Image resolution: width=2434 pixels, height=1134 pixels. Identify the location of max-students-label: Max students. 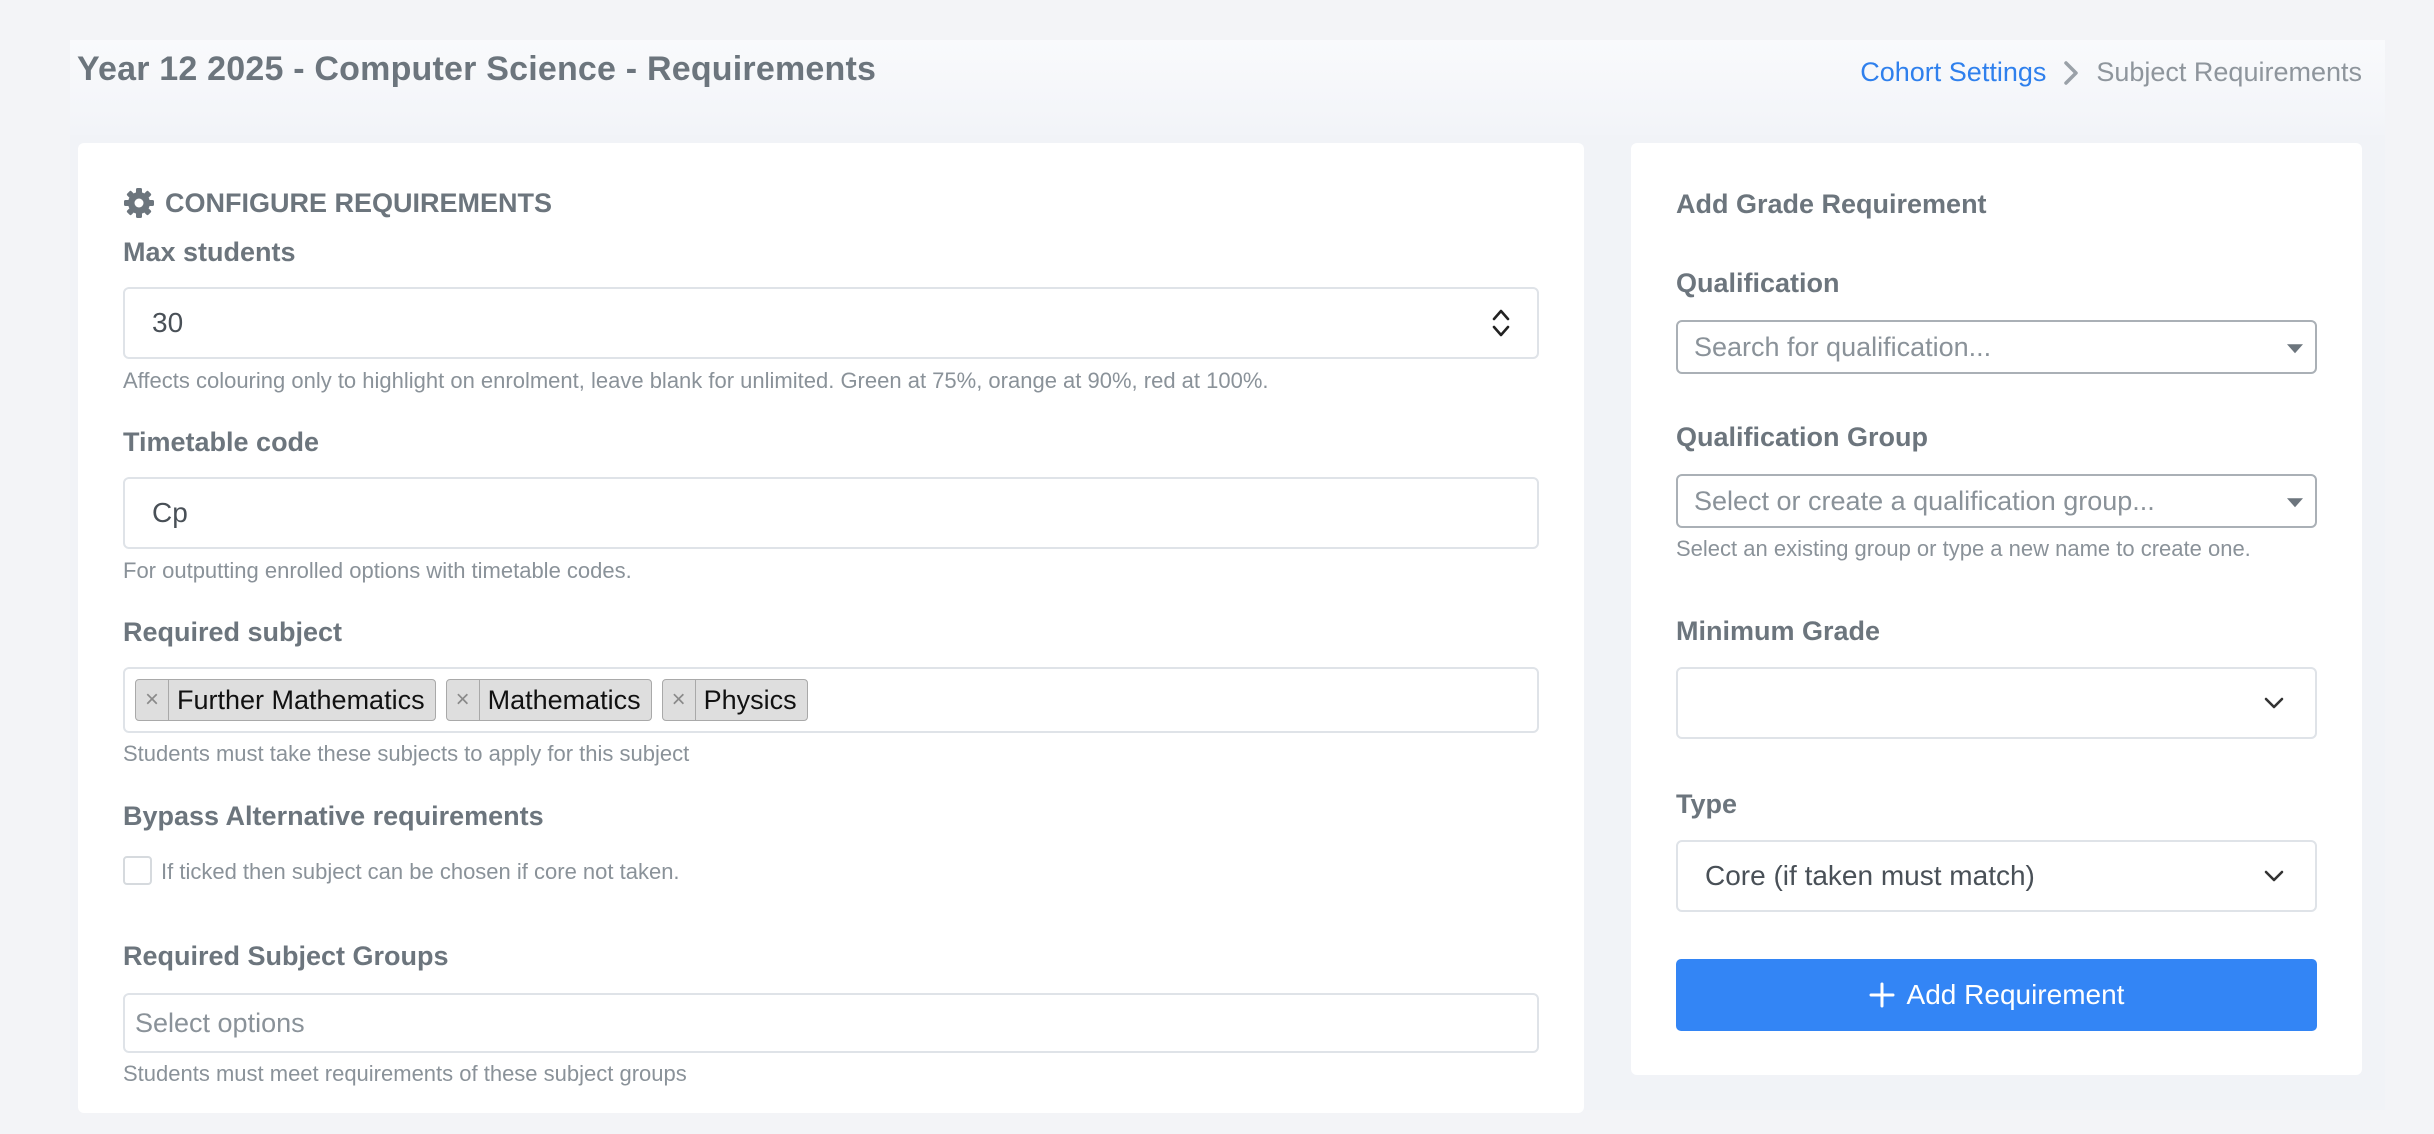
(209, 252).